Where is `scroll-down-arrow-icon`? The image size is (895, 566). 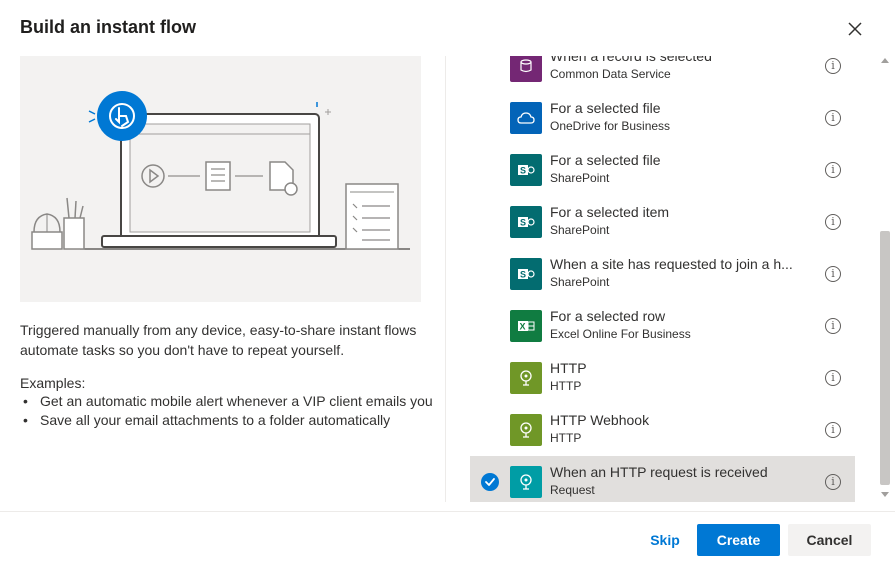 scroll-down-arrow-icon is located at coordinates (885, 494).